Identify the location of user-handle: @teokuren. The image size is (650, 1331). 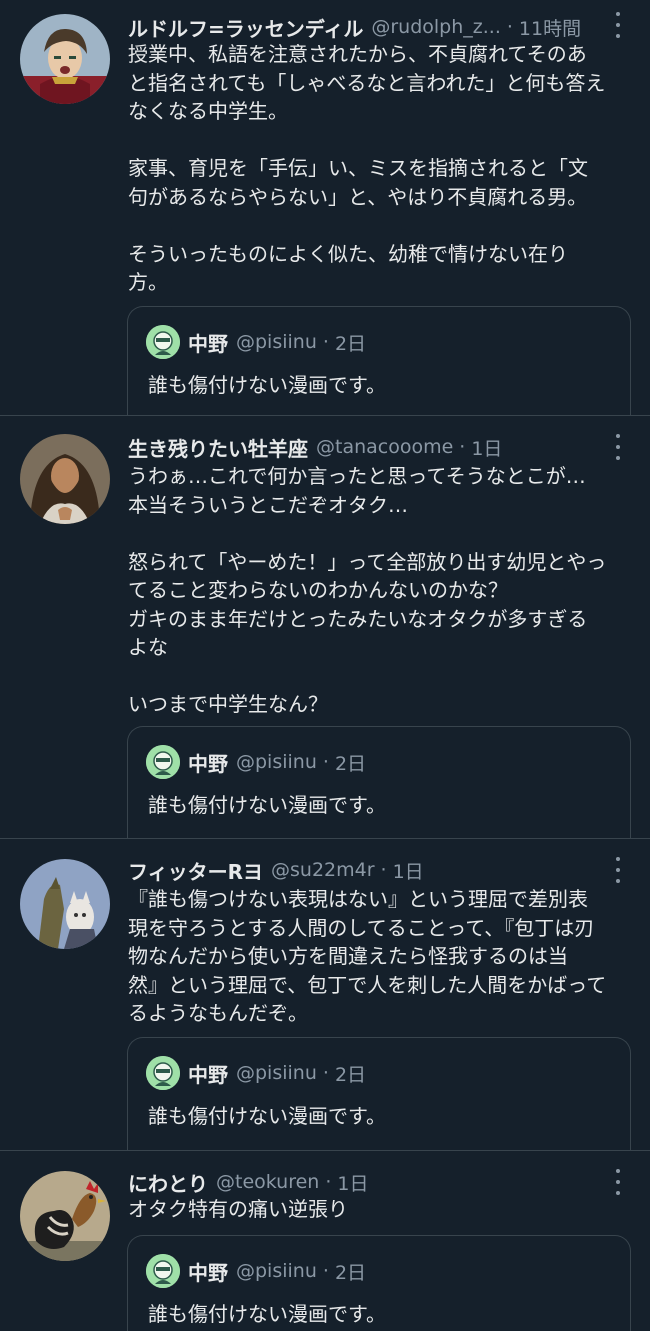
(267, 1182).